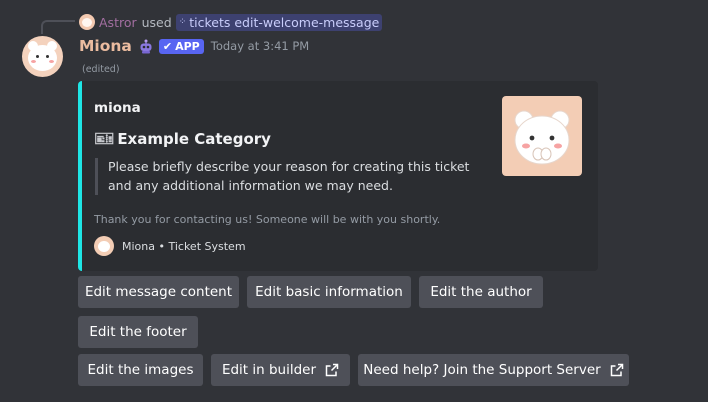 The height and width of the screenshot is (402, 708). Describe the element at coordinates (118, 22) in the screenshot. I see `reply-username: Astror` at that location.